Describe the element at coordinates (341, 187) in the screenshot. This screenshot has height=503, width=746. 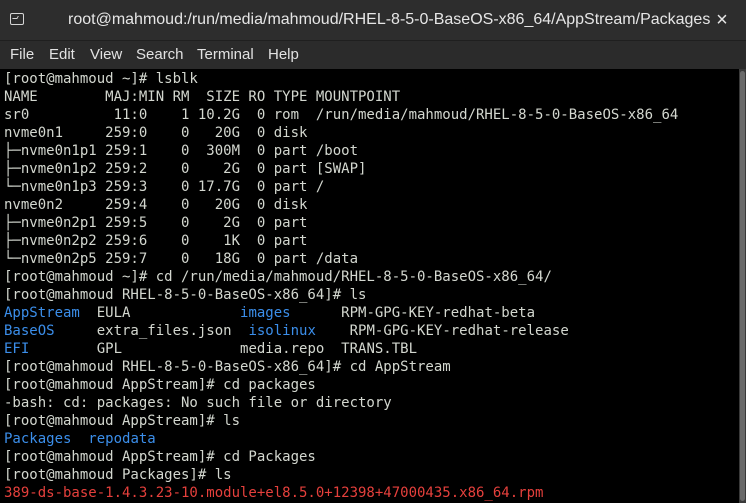
I see `terminal-line: └─nvme0n1p3 259:3 0 17.7G 0 part /` at that location.